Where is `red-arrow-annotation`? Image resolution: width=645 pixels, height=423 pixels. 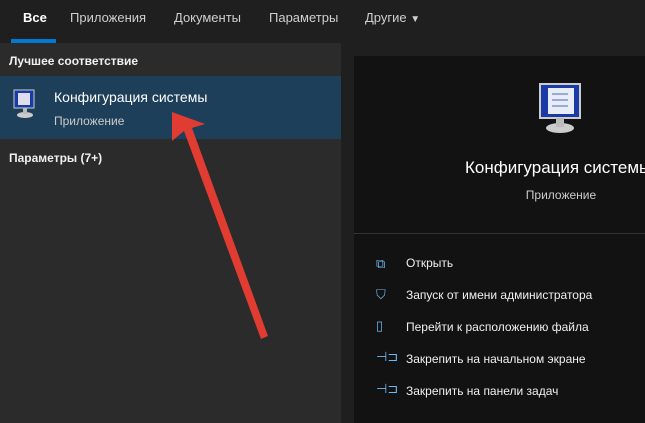 red-arrow-annotation is located at coordinates (220, 225).